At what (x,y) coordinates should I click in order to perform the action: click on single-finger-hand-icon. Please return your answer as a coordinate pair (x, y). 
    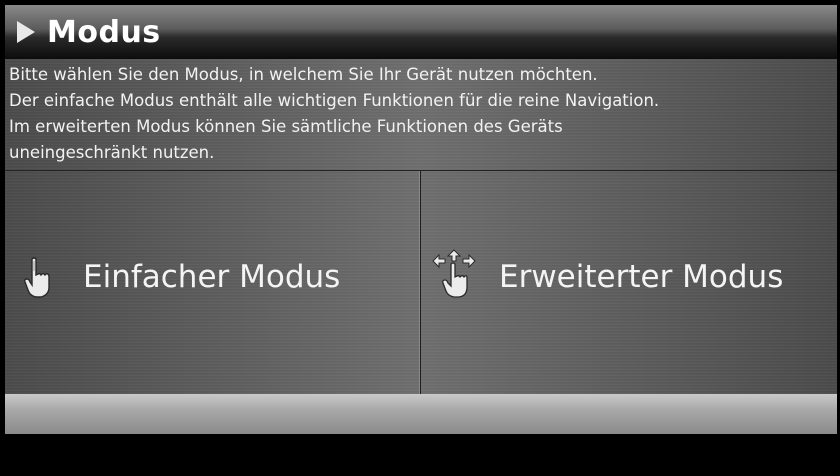
    Looking at the image, I should click on (37, 277).